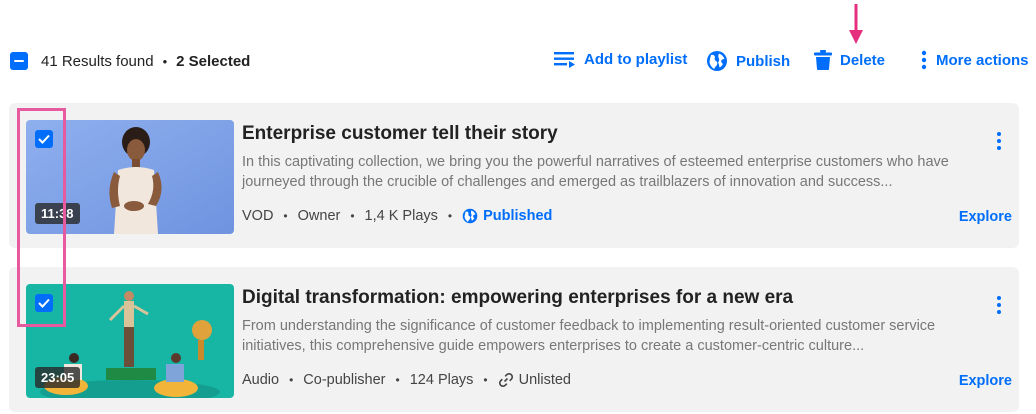 The width and height of the screenshot is (1036, 414). What do you see at coordinates (319, 216) in the screenshot?
I see `entry-role: Owner` at bounding box center [319, 216].